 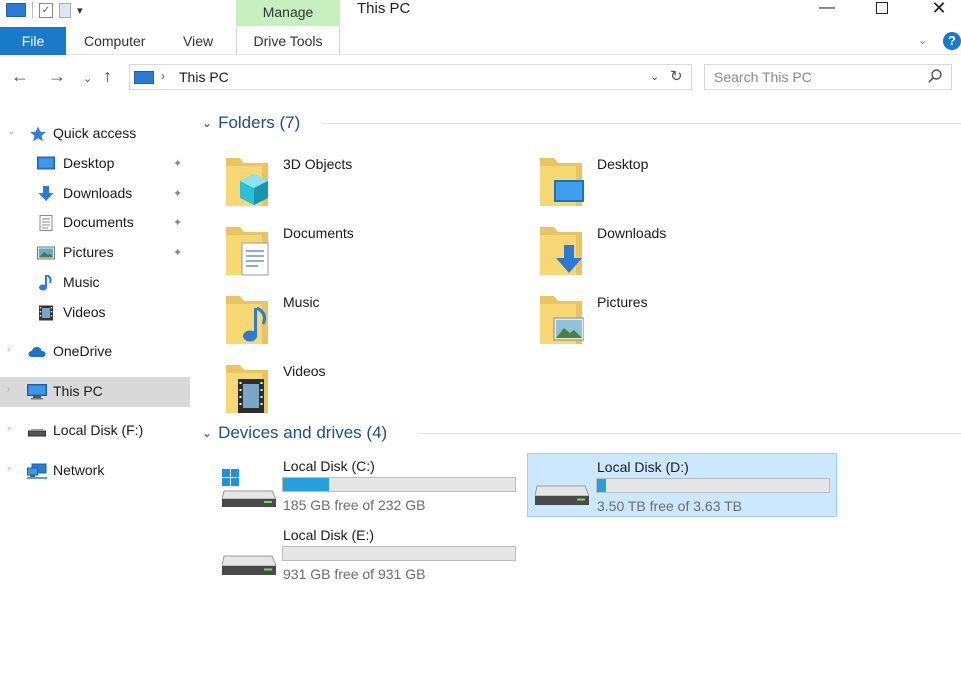 I want to click on sidebar-item-label: Pictures, so click(x=88, y=252).